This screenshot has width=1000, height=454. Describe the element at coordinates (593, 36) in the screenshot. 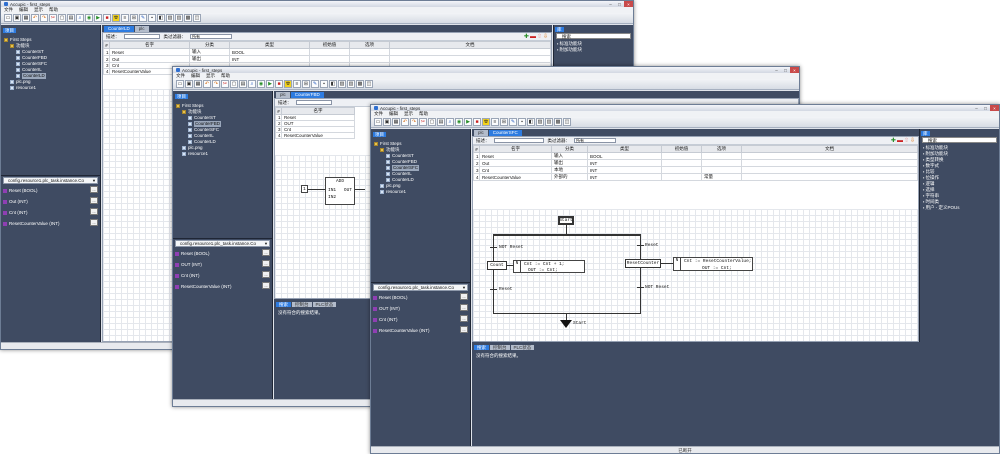

I see `library-search: 搜索` at that location.